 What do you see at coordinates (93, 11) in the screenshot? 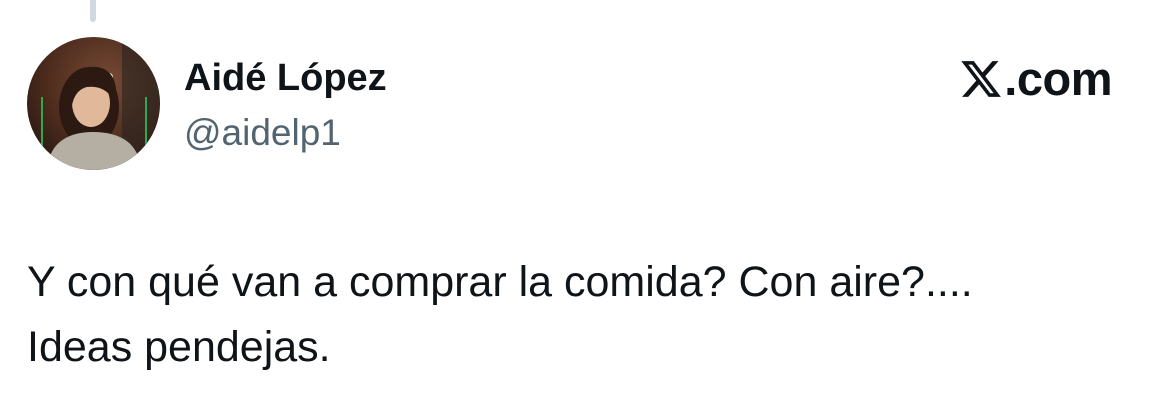
I see `thread-connector-line` at bounding box center [93, 11].